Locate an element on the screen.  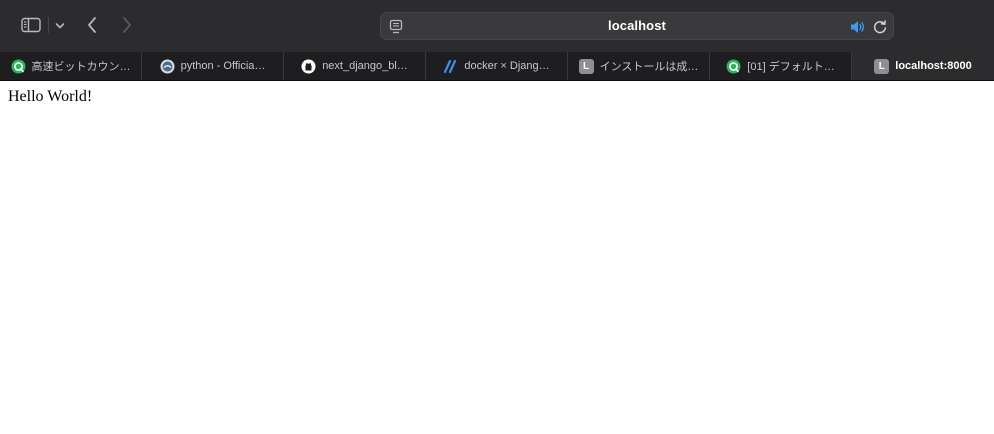
back-button is located at coordinates (92, 25).